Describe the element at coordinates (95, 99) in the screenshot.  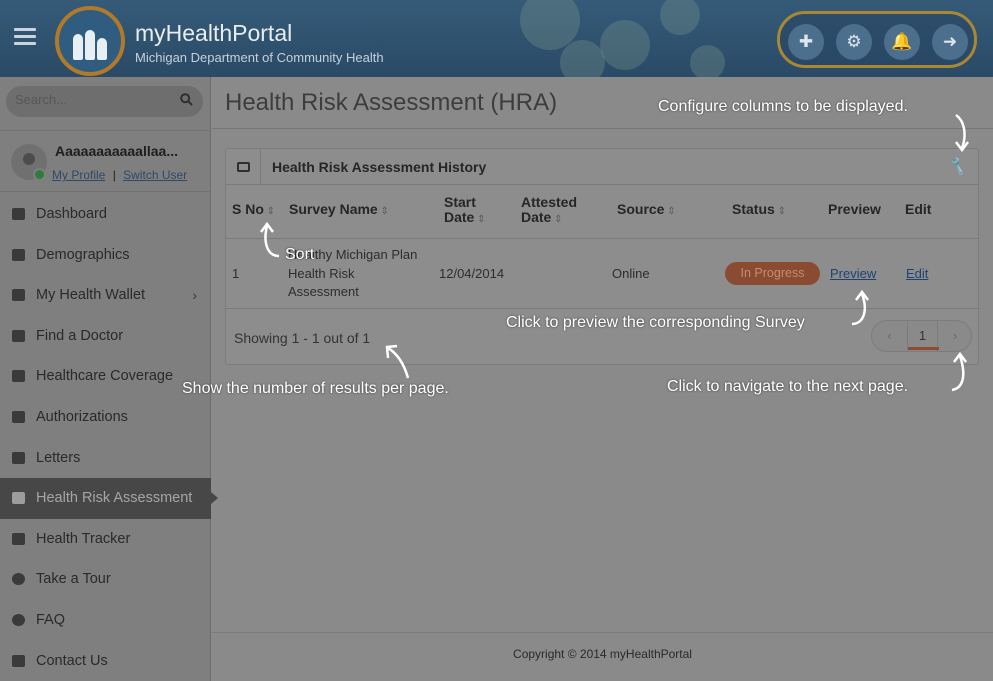
I see `search-input` at that location.